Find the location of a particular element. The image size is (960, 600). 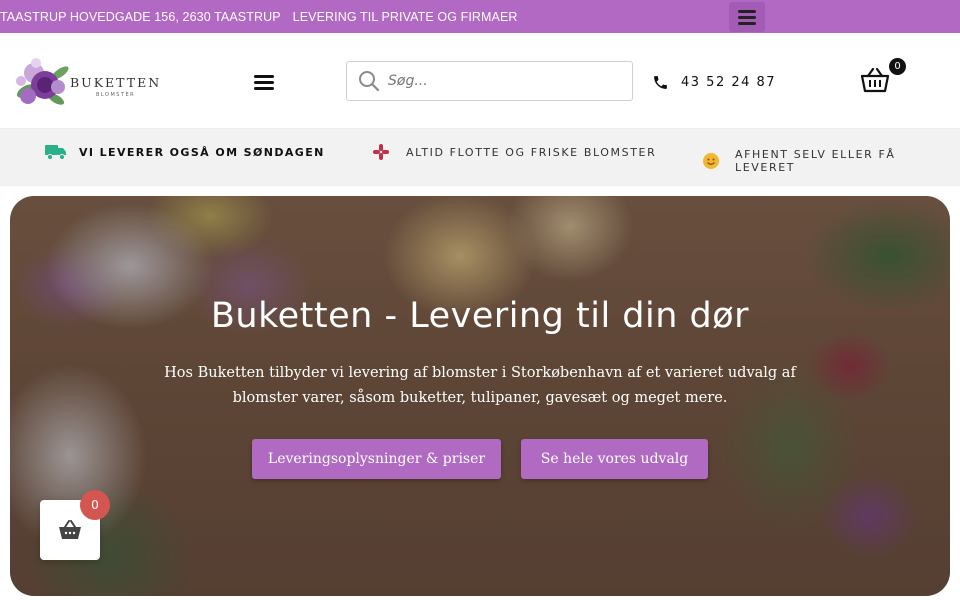

usp-sunday-delivery: VI LEVERER OGSÅ OM SØNDAGEN is located at coordinates (185, 152).